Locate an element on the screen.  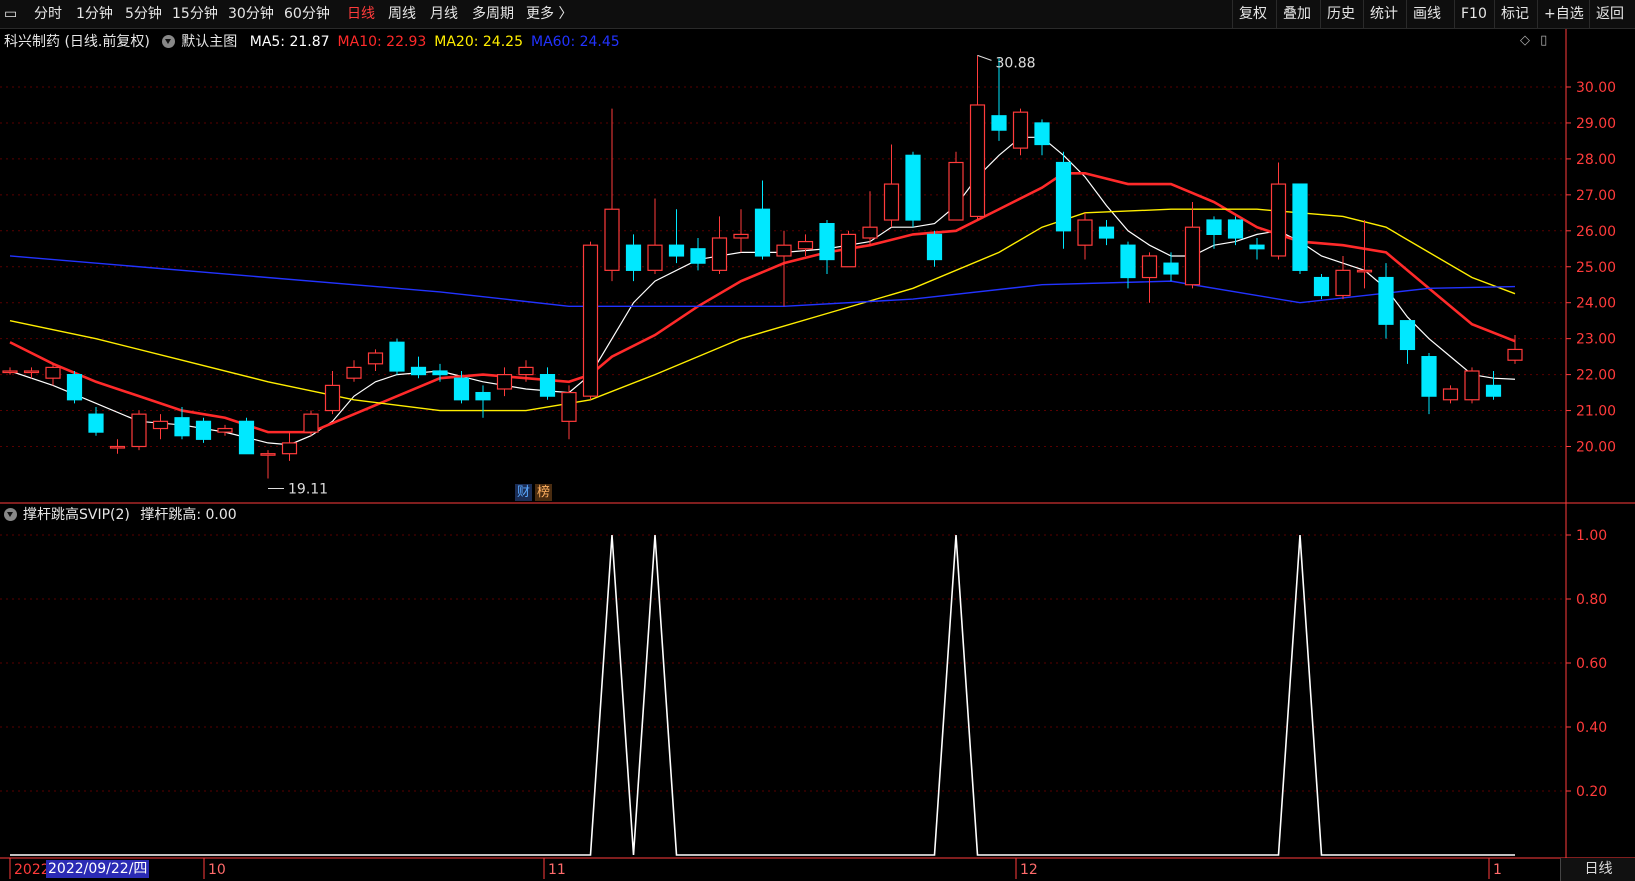
toolbar-action-0: 复权 is located at coordinates (1252, 14).